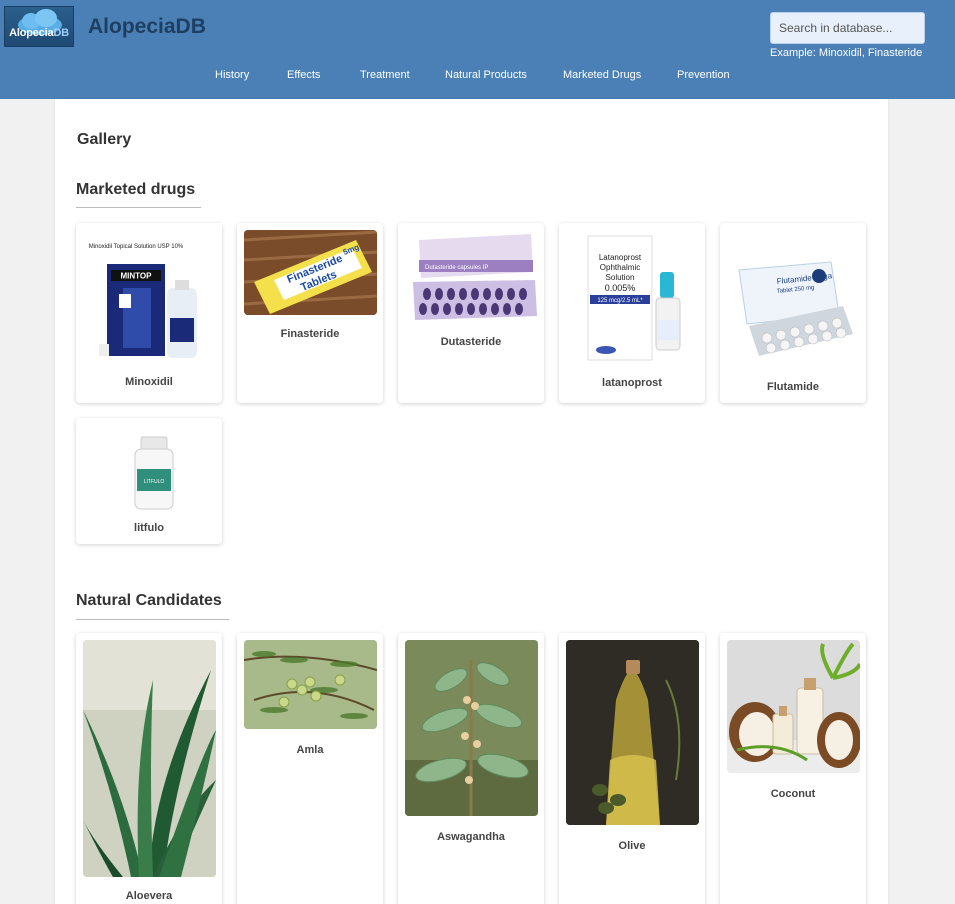 The height and width of the screenshot is (904, 955). I want to click on card-label: Olive, so click(632, 846).